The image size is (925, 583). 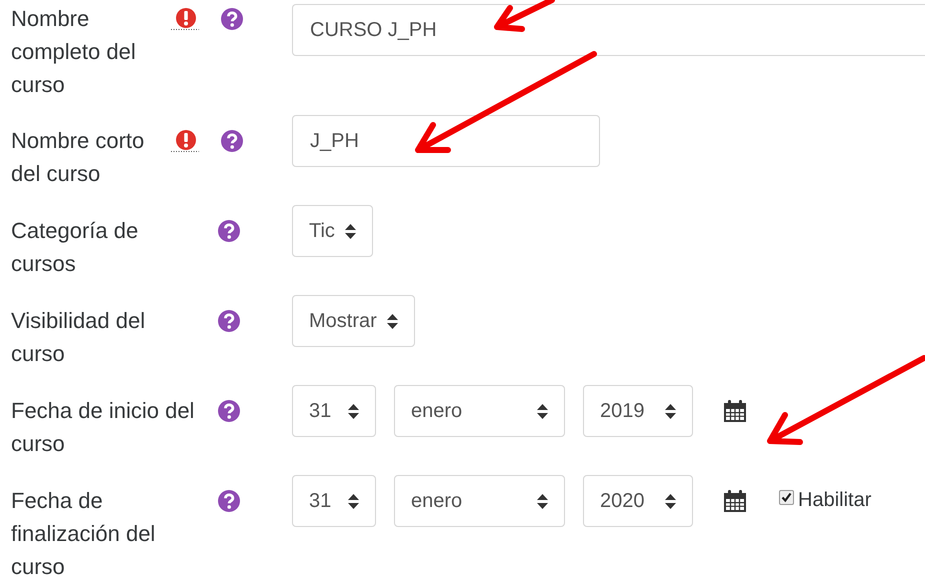 I want to click on field-label: Visibilidad del curso, so click(x=78, y=337).